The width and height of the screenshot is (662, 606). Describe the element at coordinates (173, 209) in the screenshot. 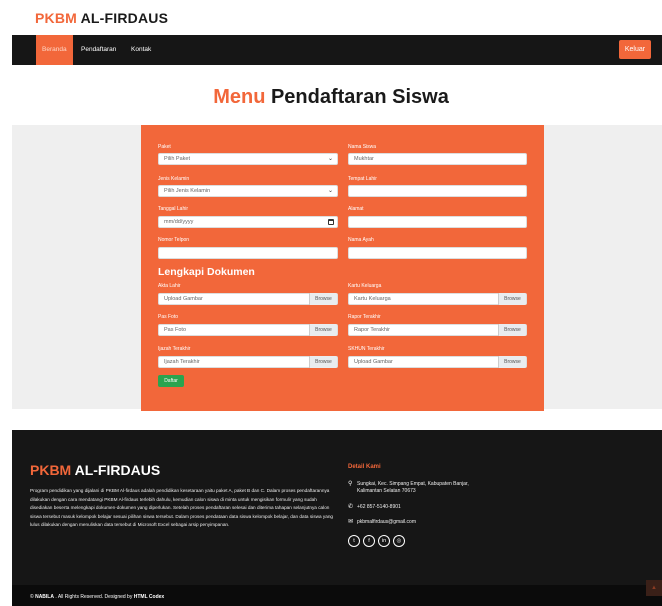

I see `tanggal-lahir-label: Tanggal Lahir` at that location.